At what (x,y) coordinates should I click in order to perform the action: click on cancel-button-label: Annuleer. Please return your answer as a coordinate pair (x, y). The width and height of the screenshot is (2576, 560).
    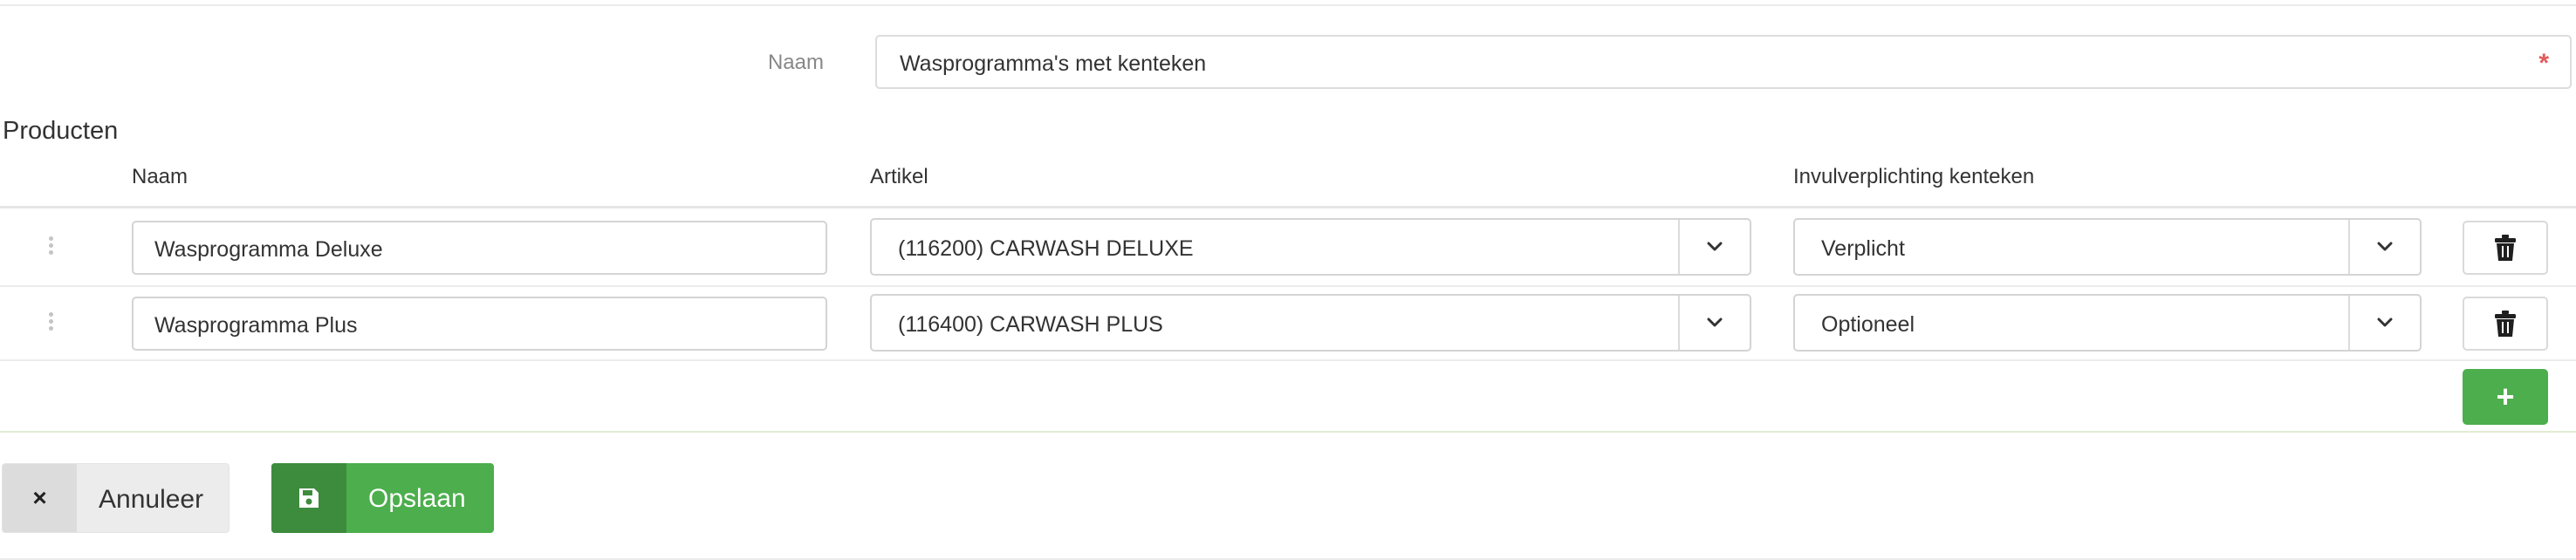
    Looking at the image, I should click on (151, 499).